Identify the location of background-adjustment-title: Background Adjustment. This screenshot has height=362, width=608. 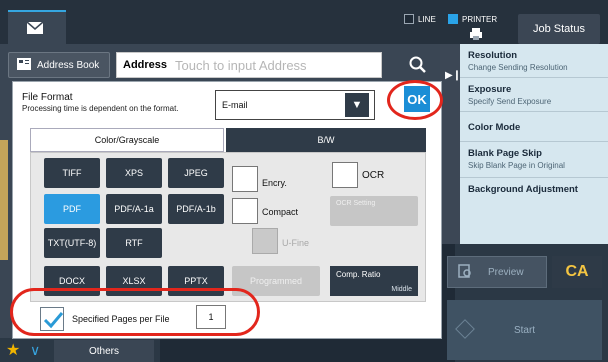
(523, 189).